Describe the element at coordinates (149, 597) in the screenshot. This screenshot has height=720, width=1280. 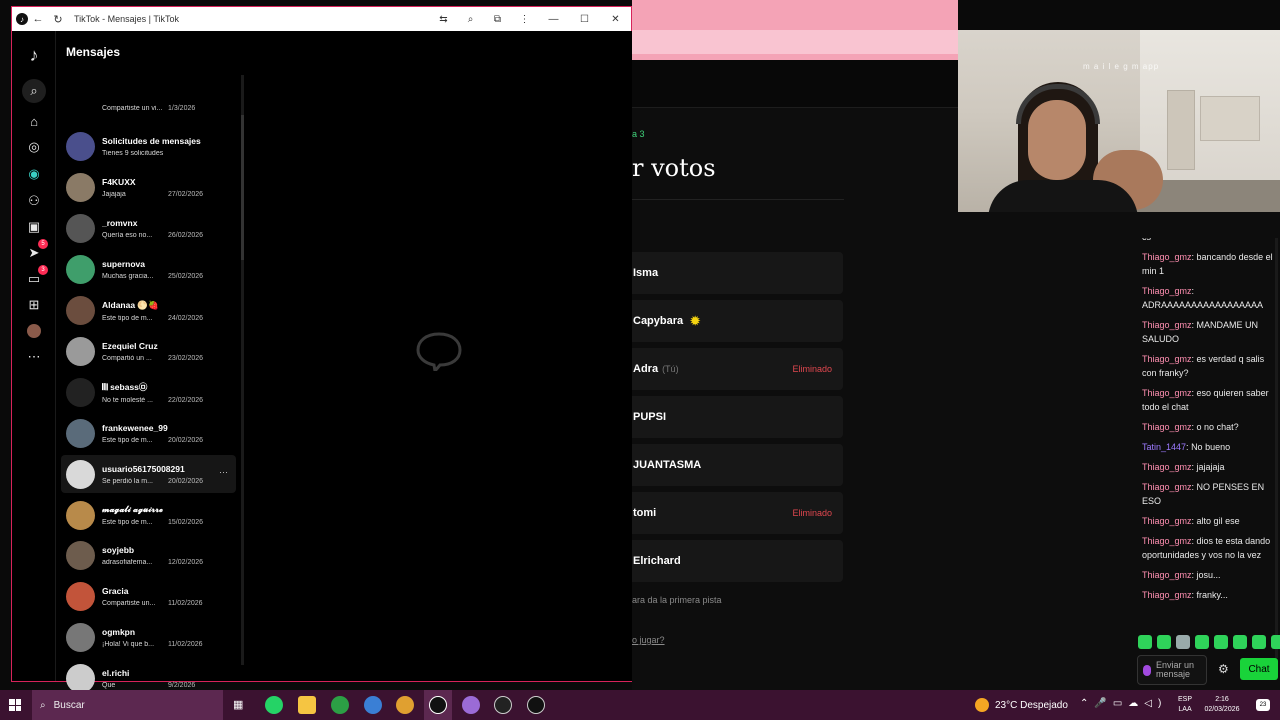
I see `conversation-item: Gracia Compartiste un... 11/02/2026` at that location.